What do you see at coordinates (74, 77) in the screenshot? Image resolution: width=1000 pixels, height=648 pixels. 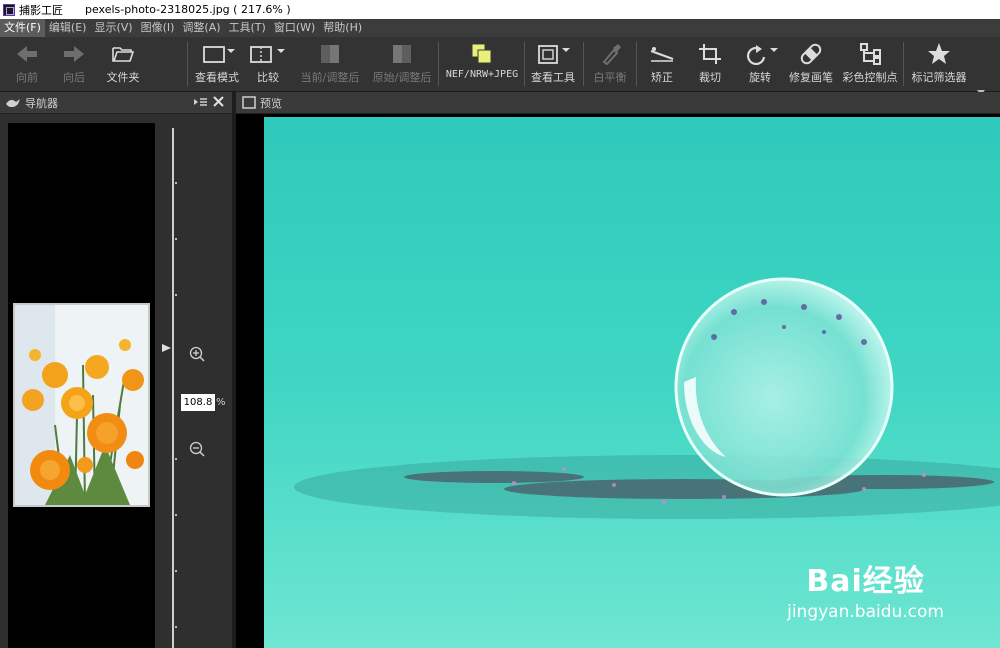 I see `forward-label: 向后` at bounding box center [74, 77].